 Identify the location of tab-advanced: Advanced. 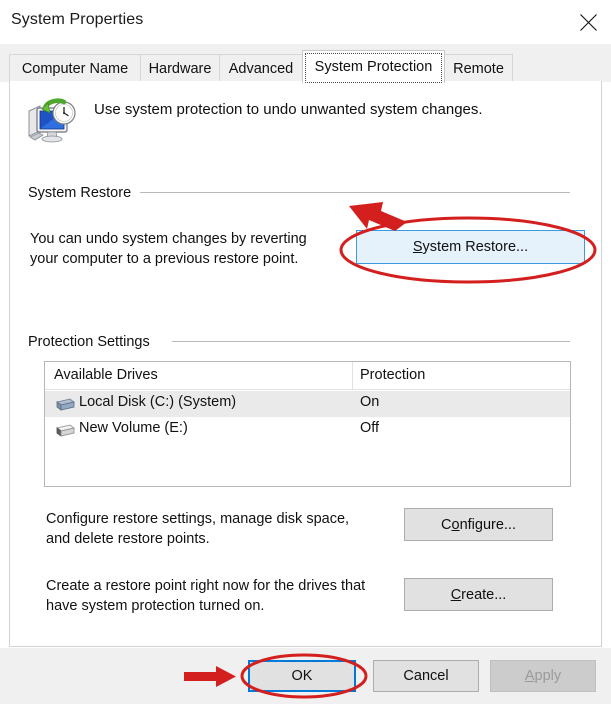
(261, 68).